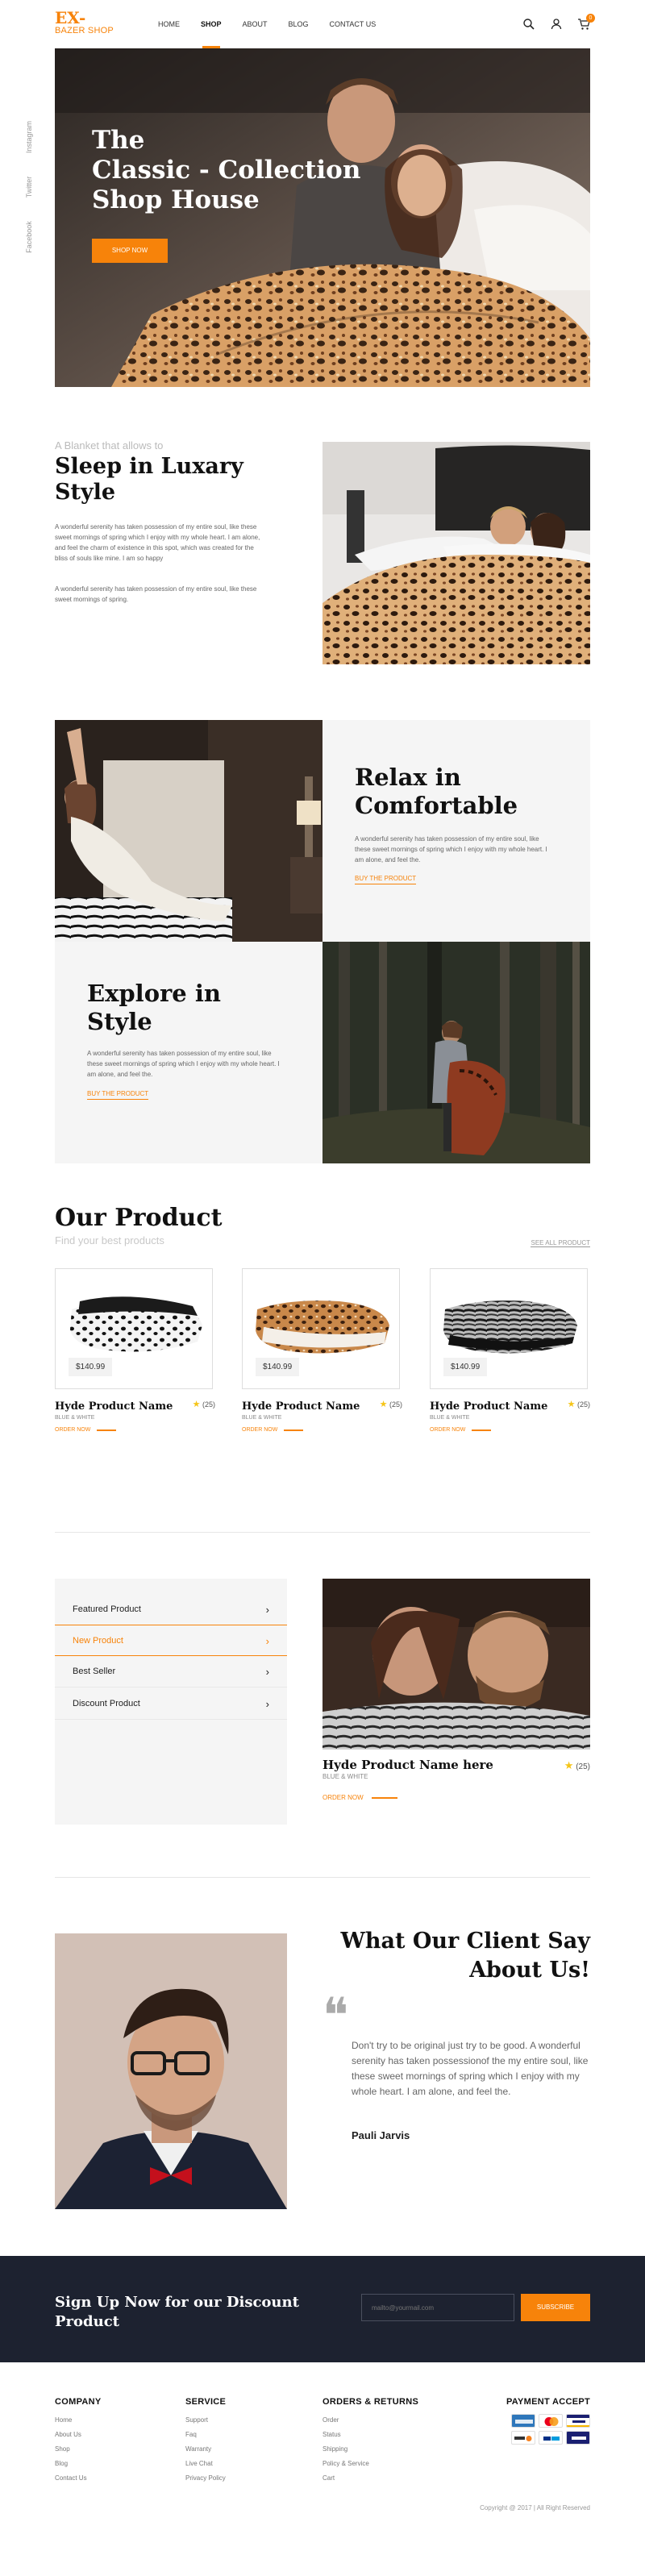  What do you see at coordinates (188, 831) in the screenshot?
I see `relax-image` at bounding box center [188, 831].